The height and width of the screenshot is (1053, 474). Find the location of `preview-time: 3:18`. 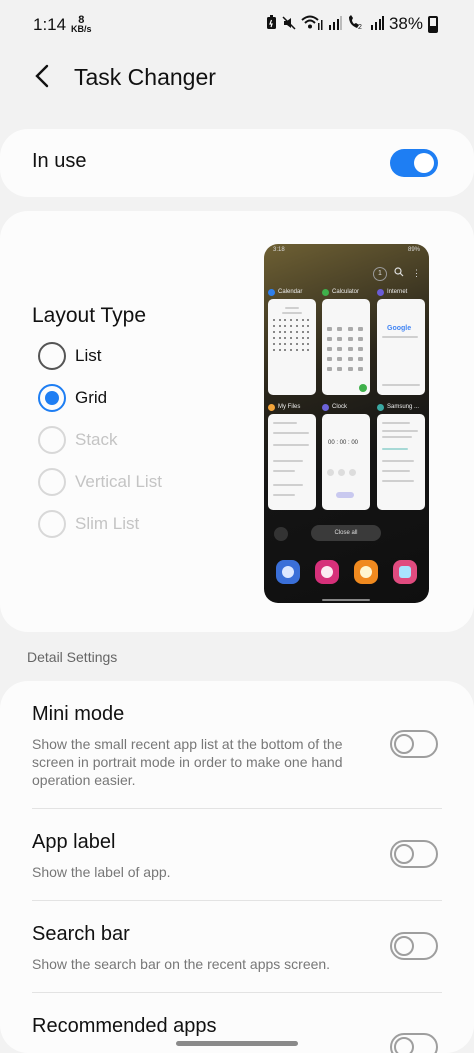

preview-time: 3:18 is located at coordinates (279, 250).